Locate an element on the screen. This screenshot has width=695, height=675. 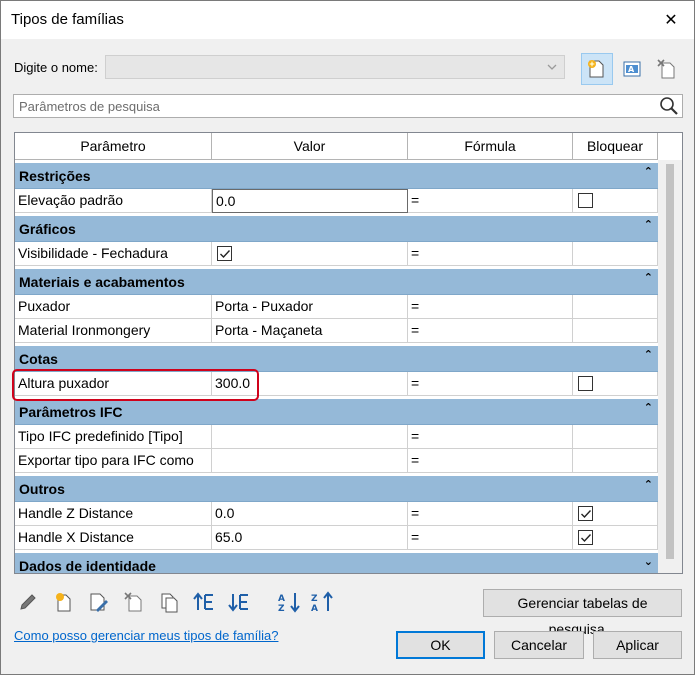
value-checkbox is located at coordinates (224, 253).